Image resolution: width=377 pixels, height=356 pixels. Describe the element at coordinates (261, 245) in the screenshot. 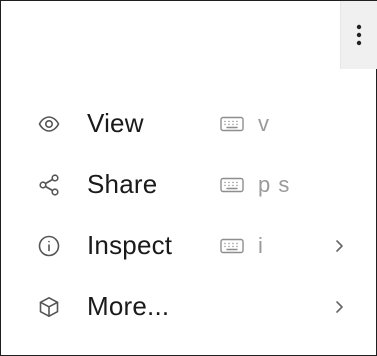

I see `shortcut-keys: i` at that location.